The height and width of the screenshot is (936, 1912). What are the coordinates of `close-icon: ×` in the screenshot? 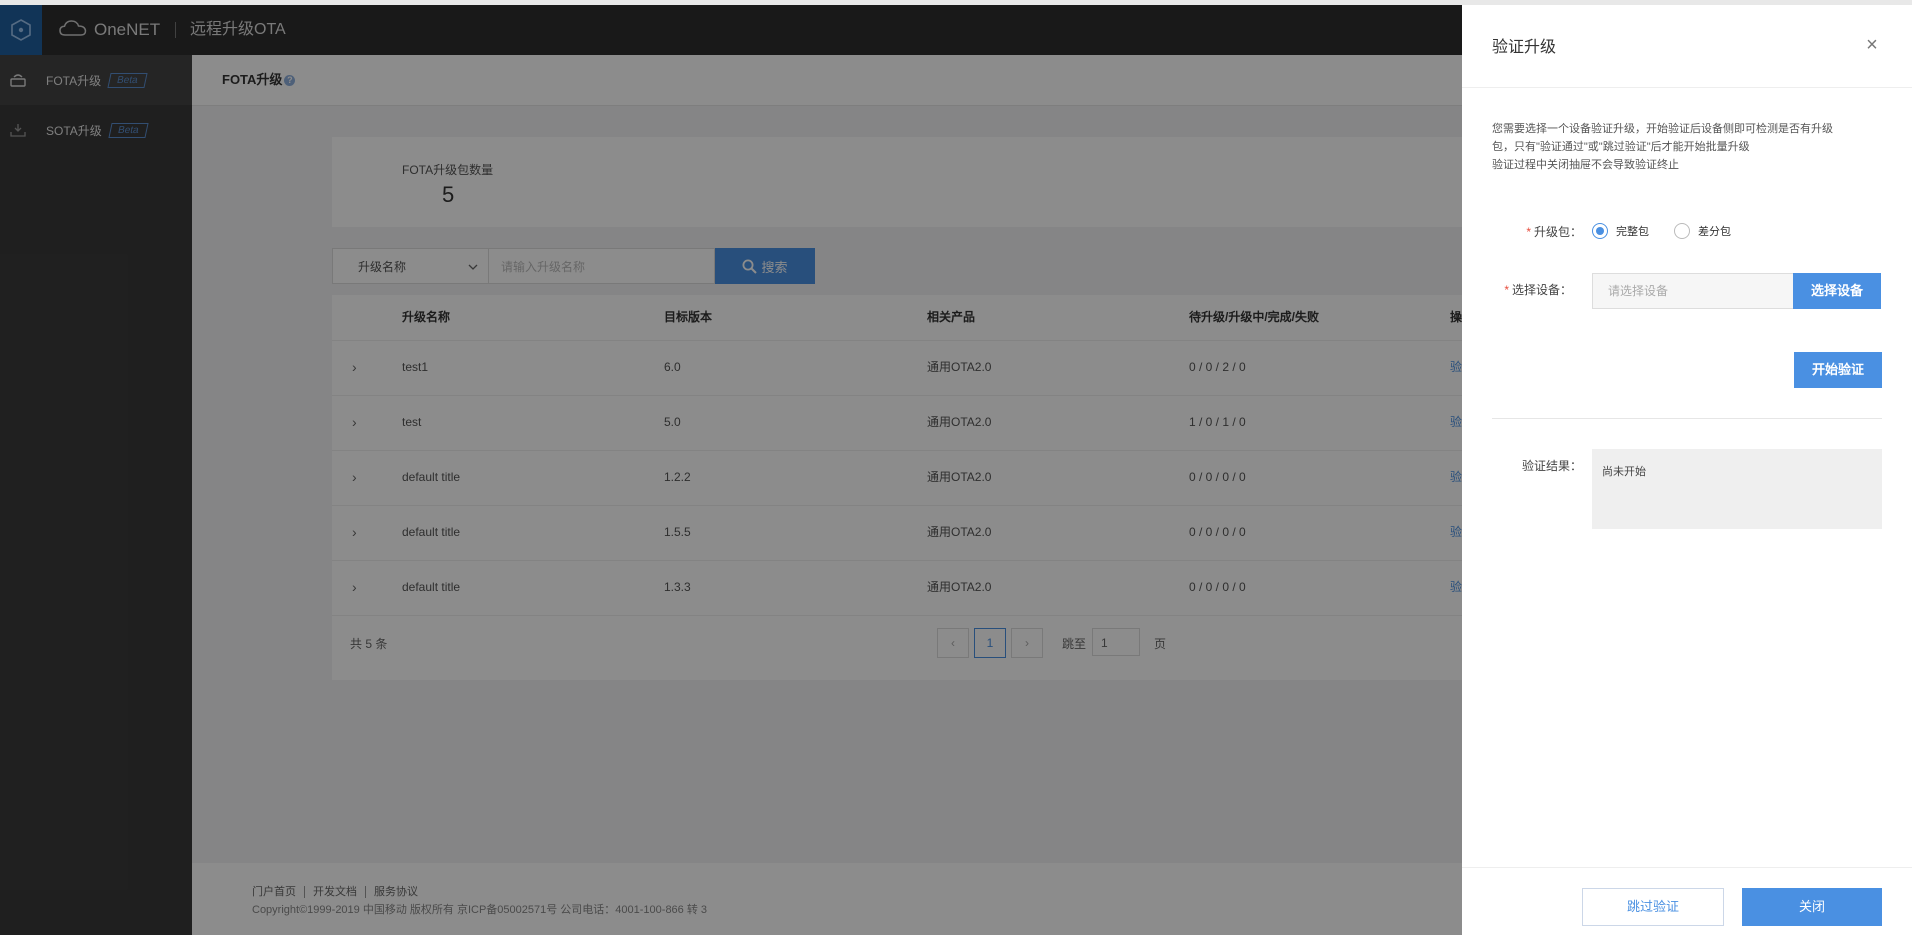 It's located at (1872, 45).